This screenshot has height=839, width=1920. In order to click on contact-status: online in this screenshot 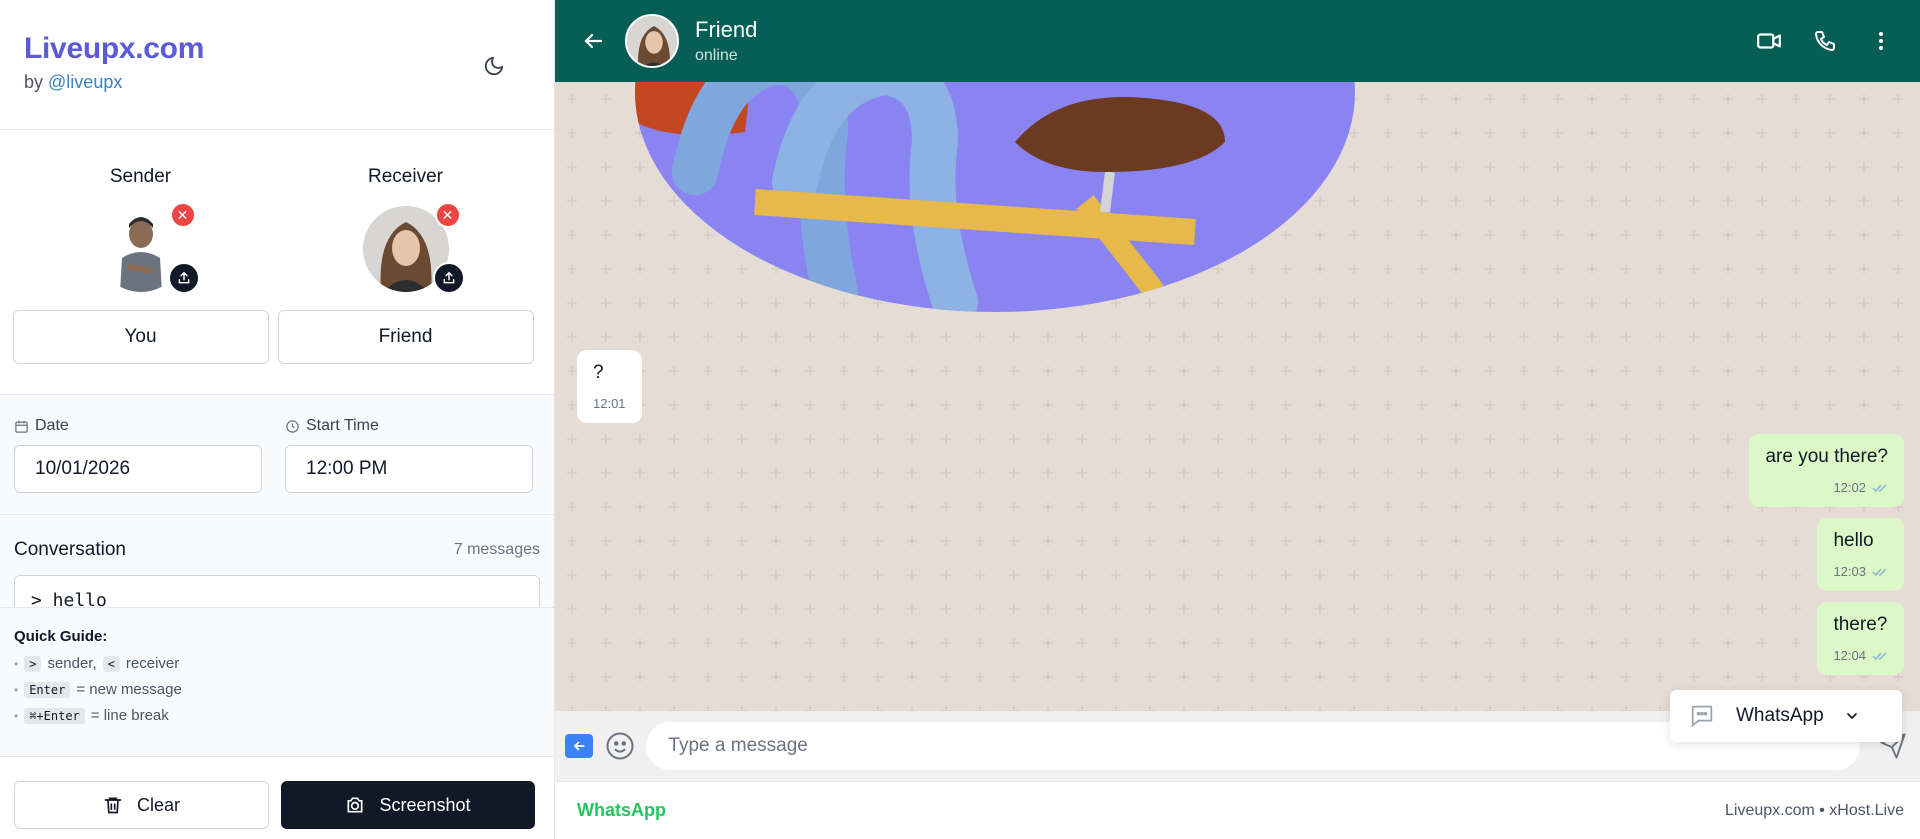, I will do `click(716, 55)`.